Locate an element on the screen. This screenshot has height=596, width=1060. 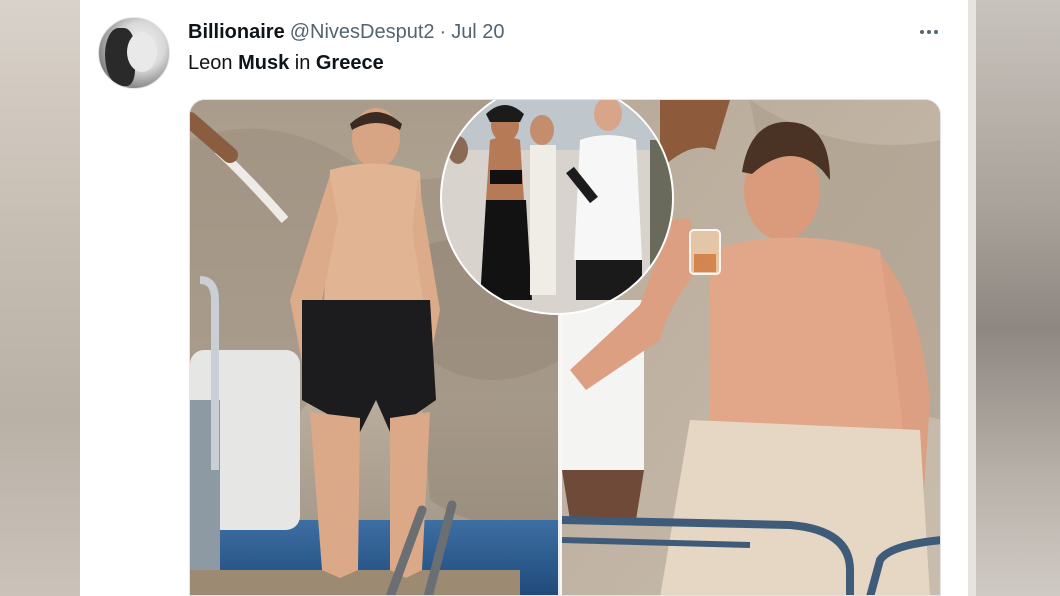
avatar is located at coordinates (134, 53).